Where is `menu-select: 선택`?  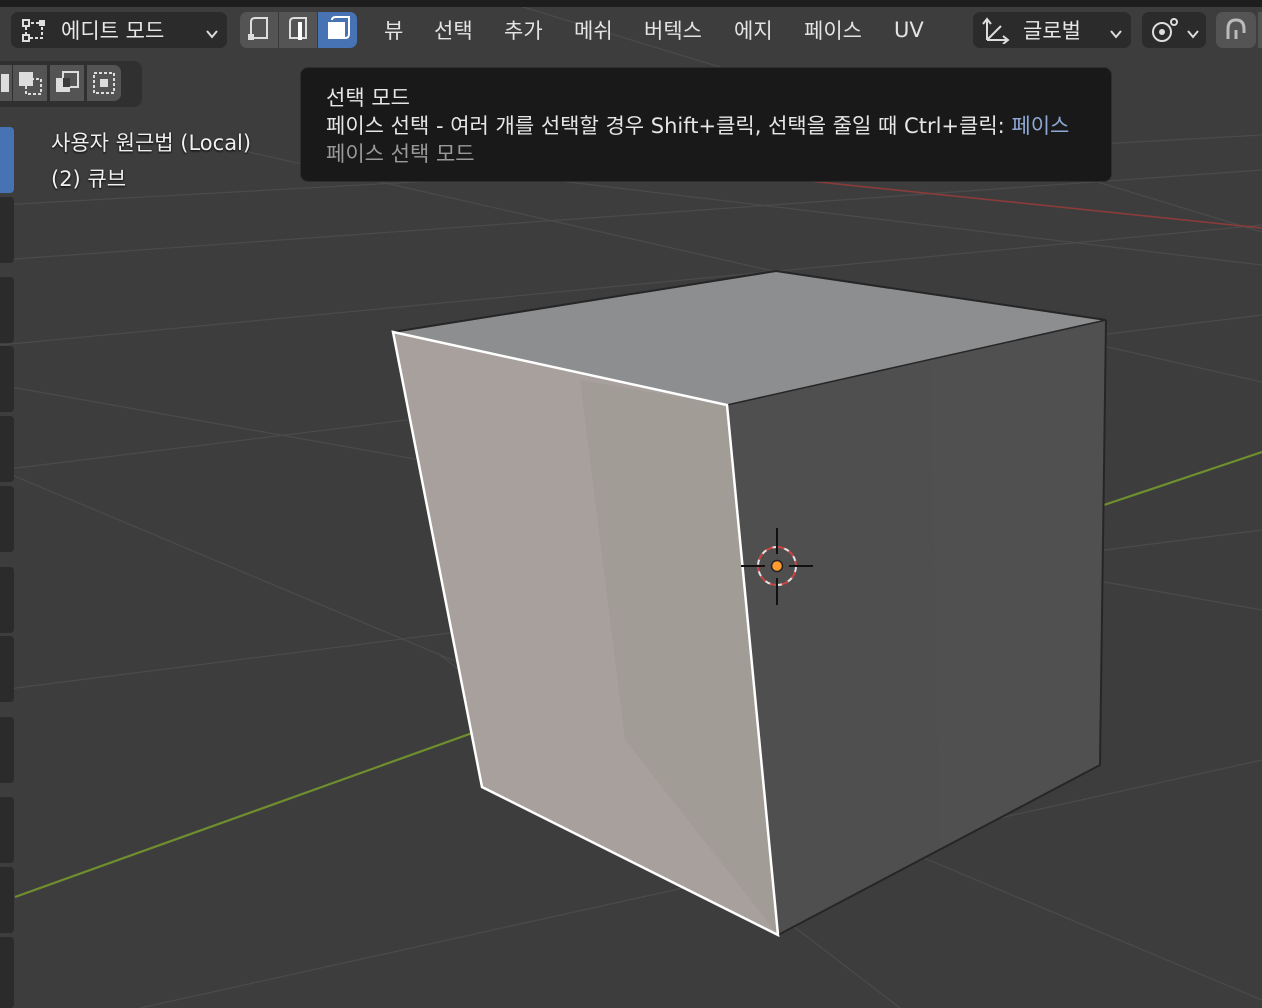
menu-select: 선택 is located at coordinates (453, 30).